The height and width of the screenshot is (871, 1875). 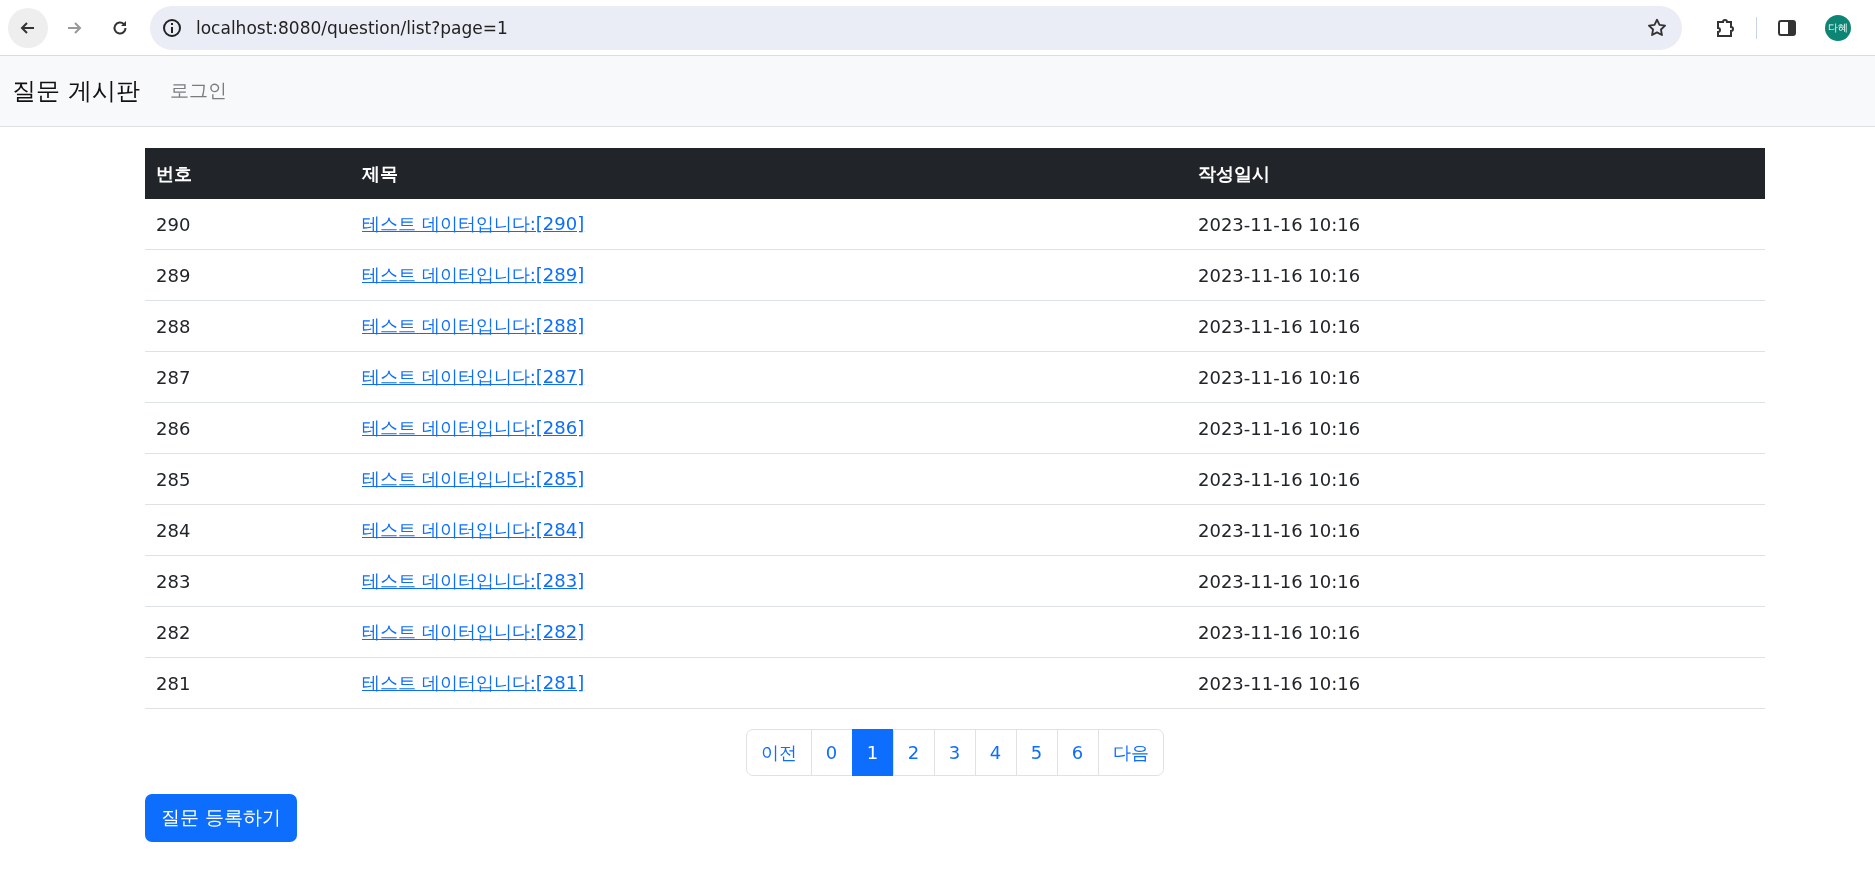 What do you see at coordinates (248, 581) in the screenshot?
I see `table-cell: 283` at bounding box center [248, 581].